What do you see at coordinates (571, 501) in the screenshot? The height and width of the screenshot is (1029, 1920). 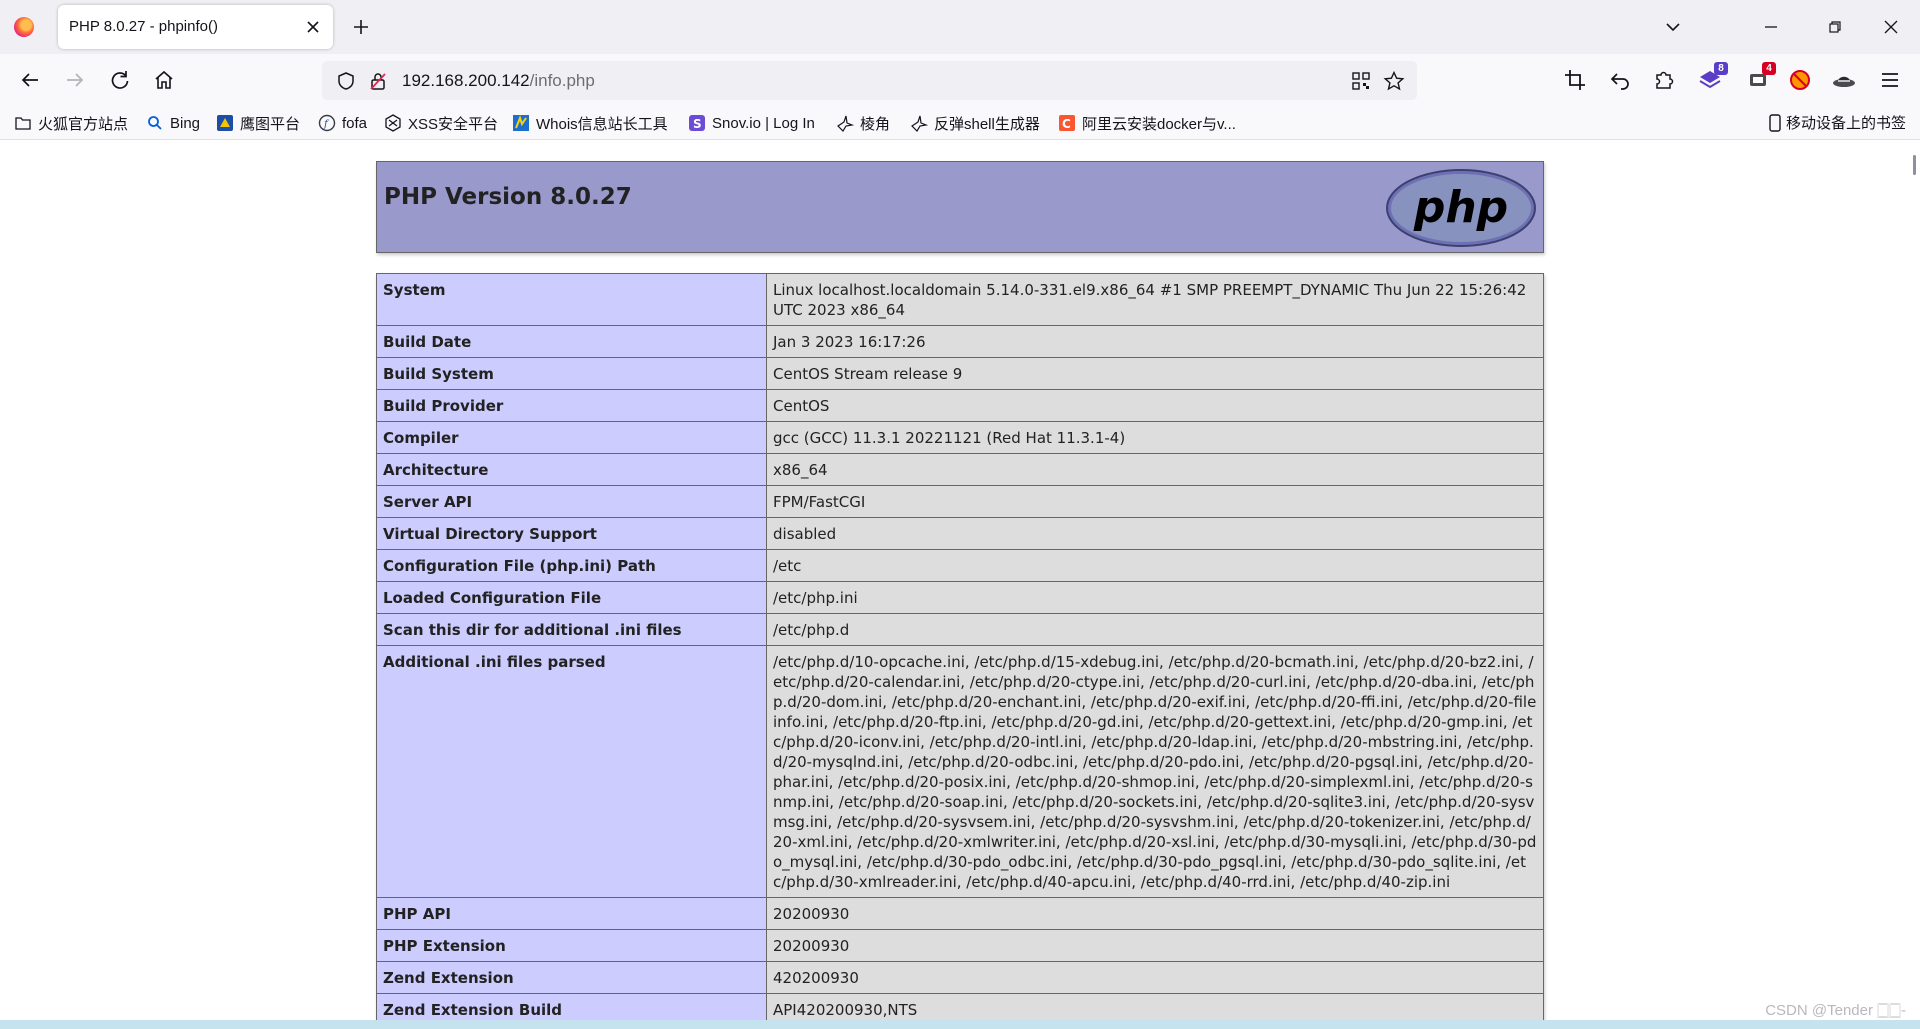 I see `info-key: Server API` at bounding box center [571, 501].